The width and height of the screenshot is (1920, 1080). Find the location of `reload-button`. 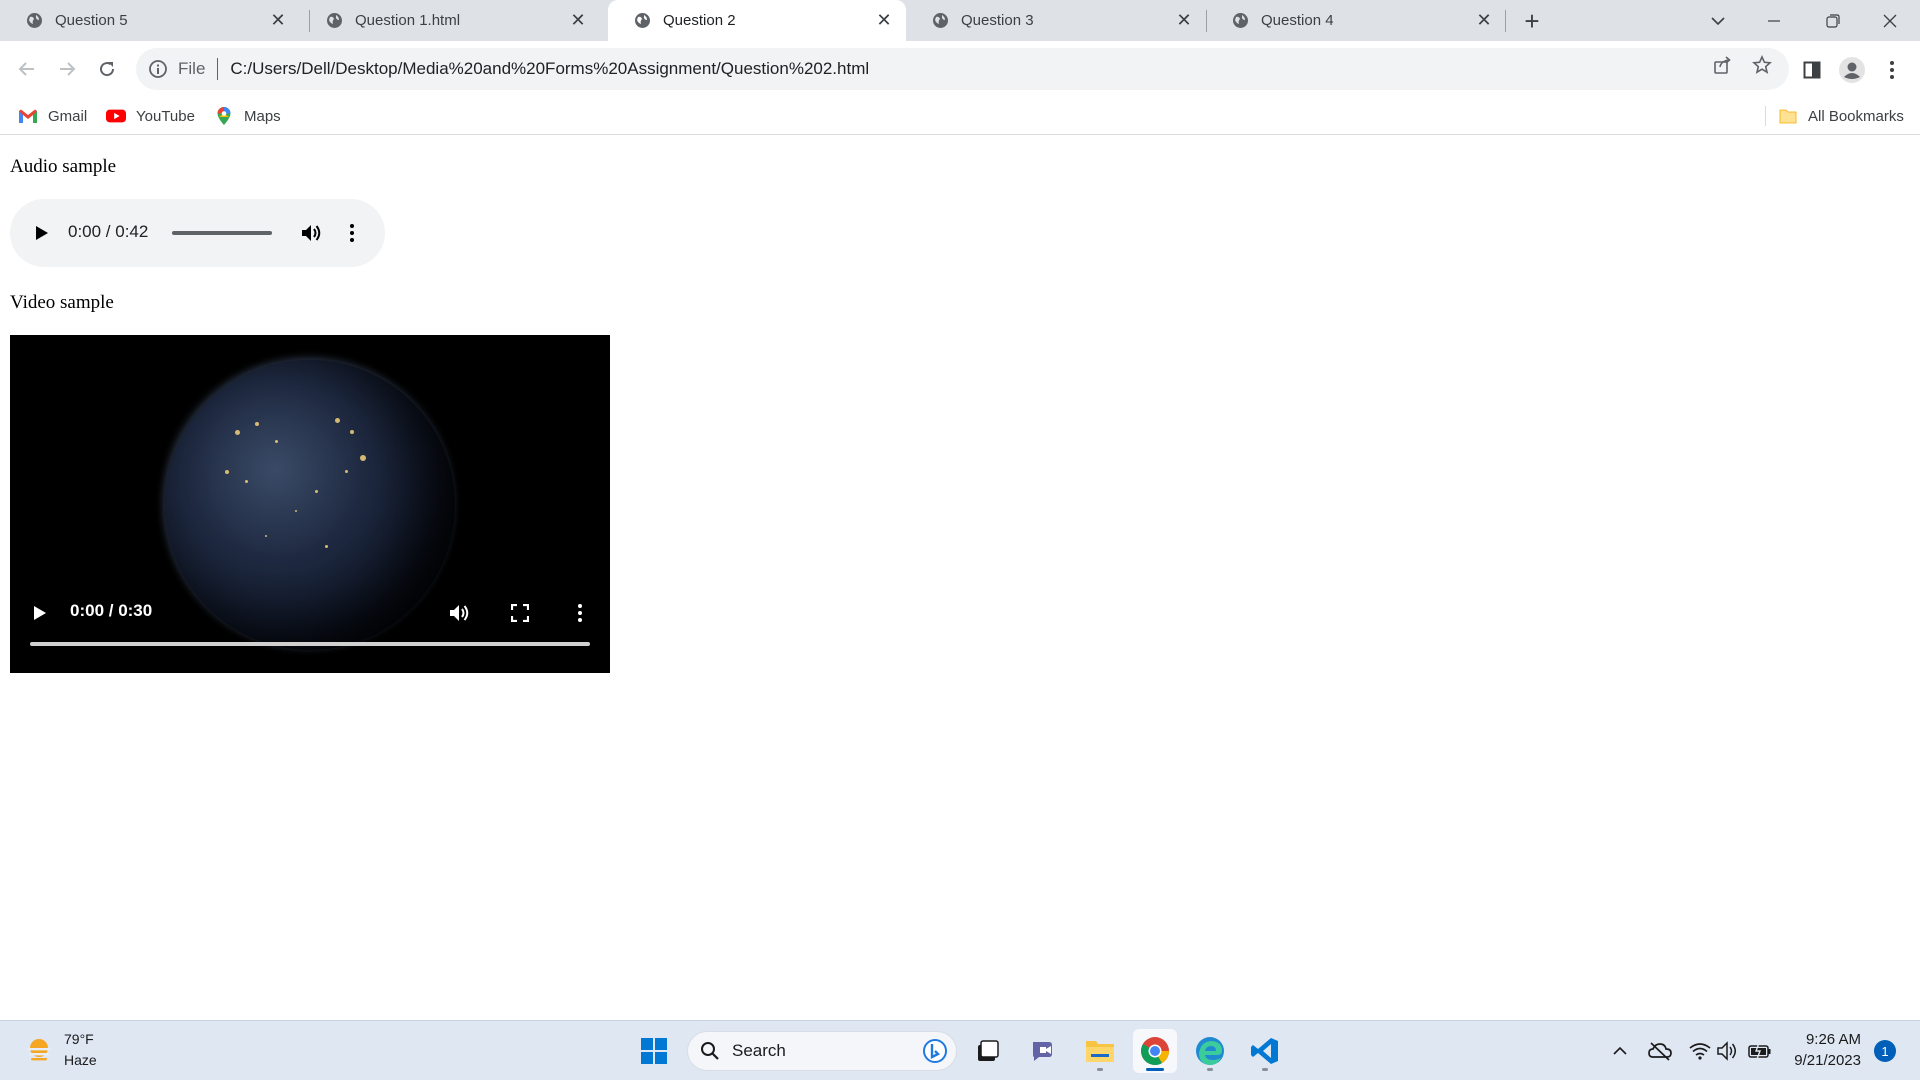

reload-button is located at coordinates (107, 69).